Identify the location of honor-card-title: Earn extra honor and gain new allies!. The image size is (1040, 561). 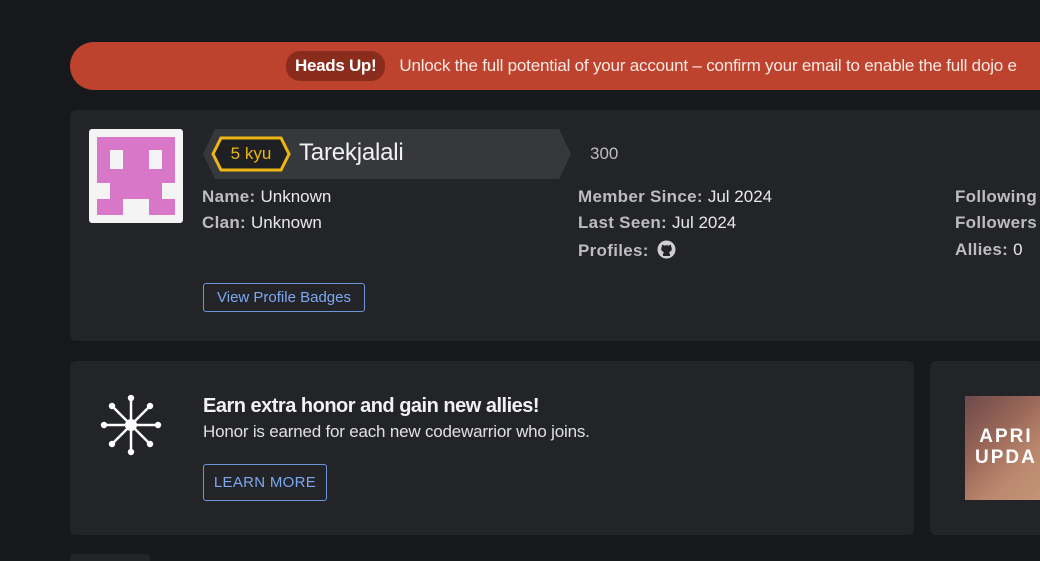
(371, 406).